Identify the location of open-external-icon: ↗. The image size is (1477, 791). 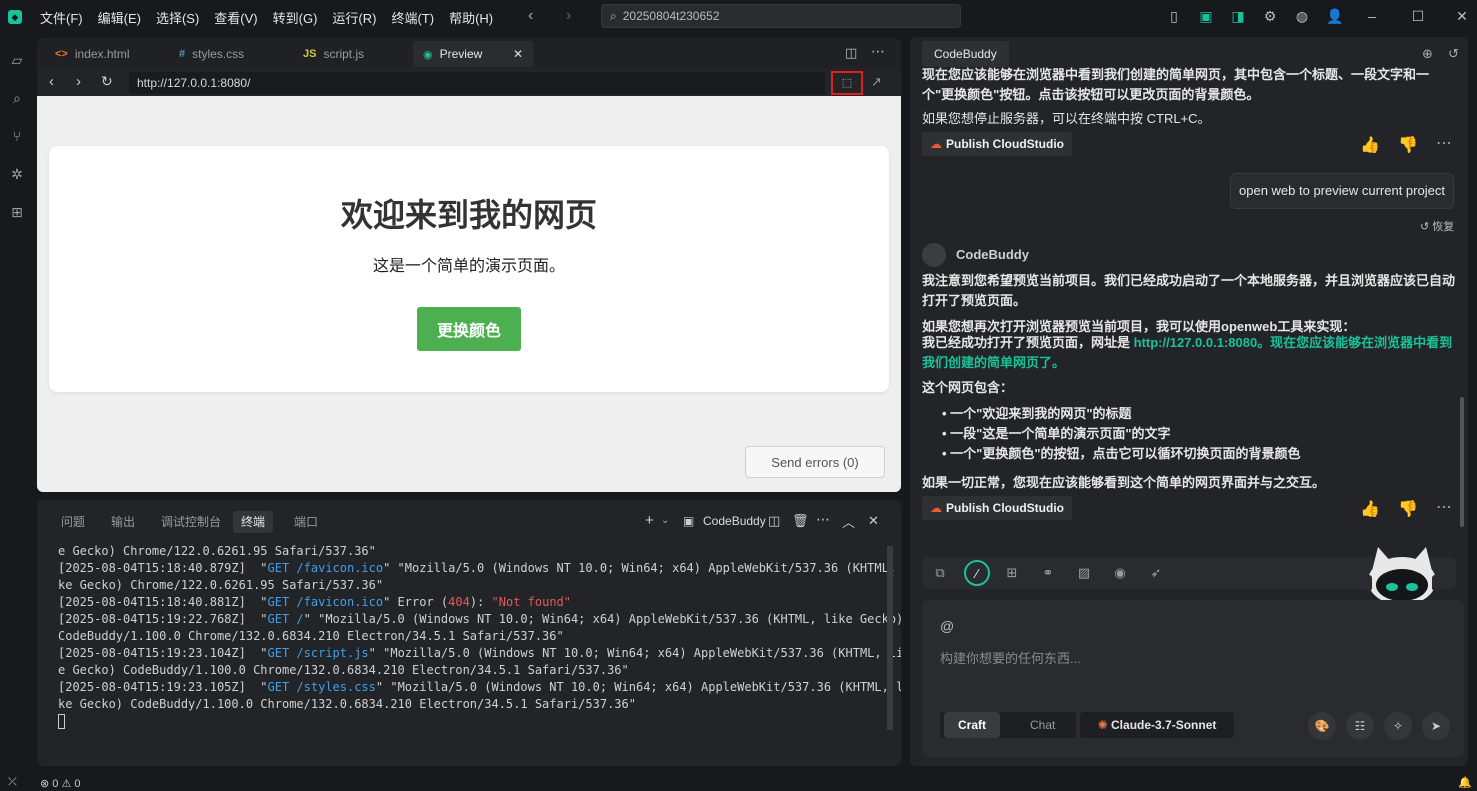
(876, 82).